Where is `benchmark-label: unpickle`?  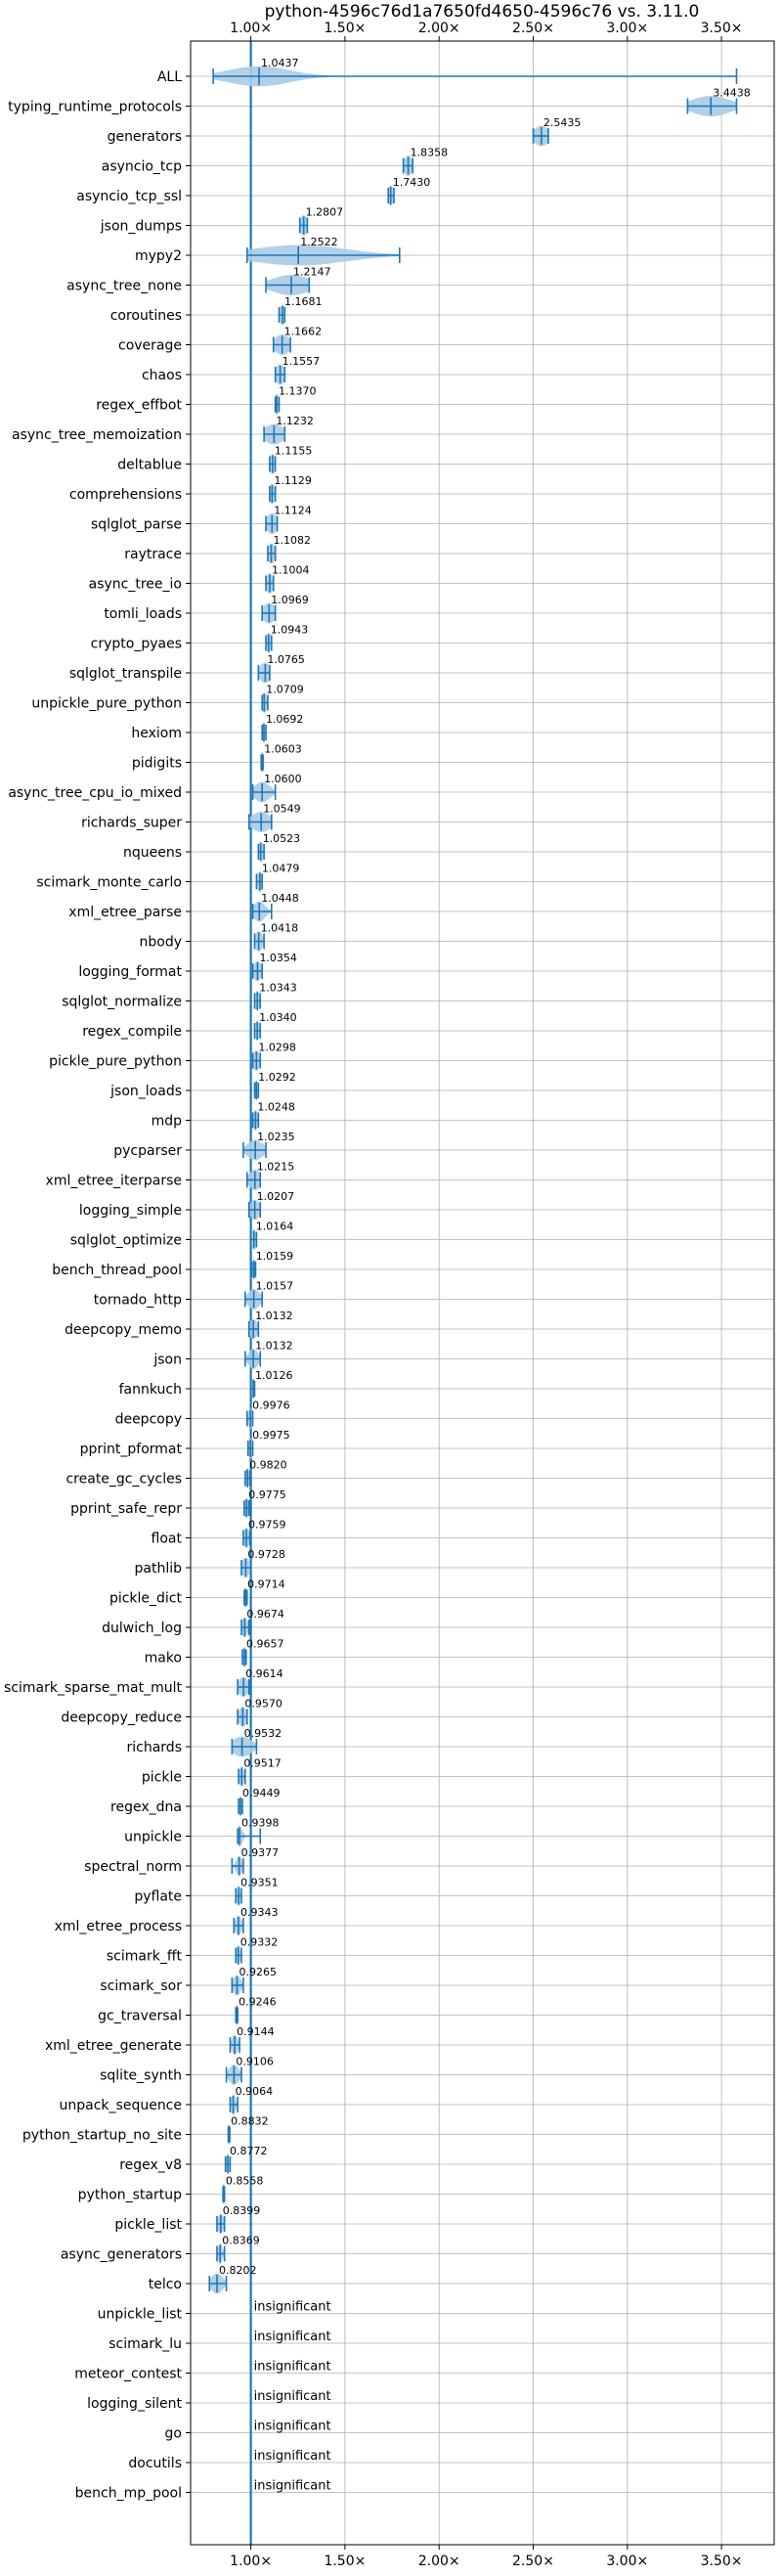 benchmark-label: unpickle is located at coordinates (153, 1837).